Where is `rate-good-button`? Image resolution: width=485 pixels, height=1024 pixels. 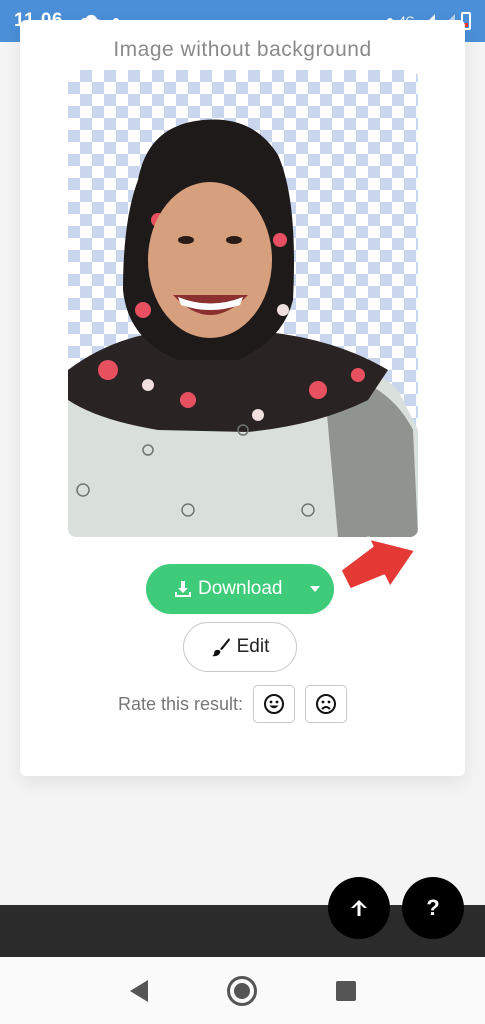 rate-good-button is located at coordinates (274, 704).